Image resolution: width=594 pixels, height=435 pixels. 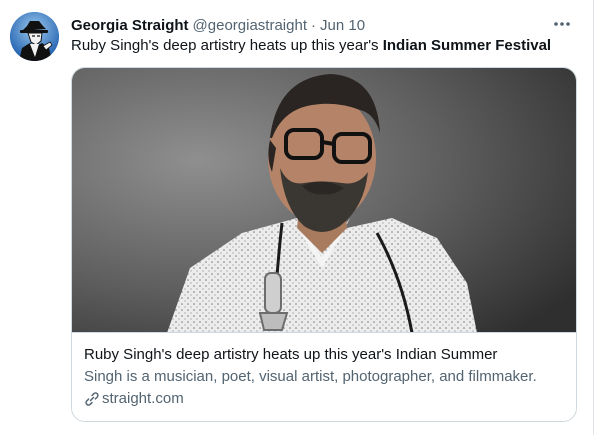 What do you see at coordinates (130, 25) in the screenshot?
I see `author-name: Georgia Straight` at bounding box center [130, 25].